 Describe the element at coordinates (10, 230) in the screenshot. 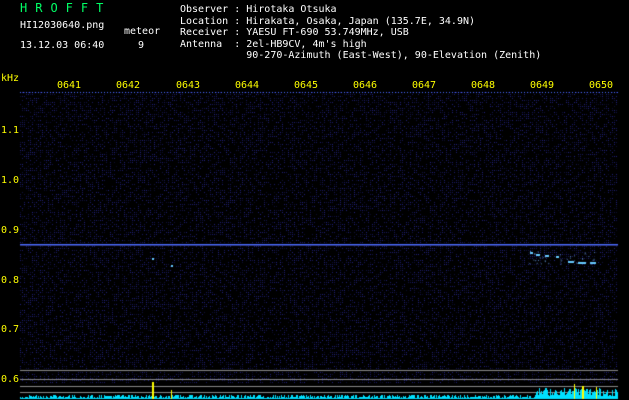

I see `y-tick-0-9: 0.9` at that location.